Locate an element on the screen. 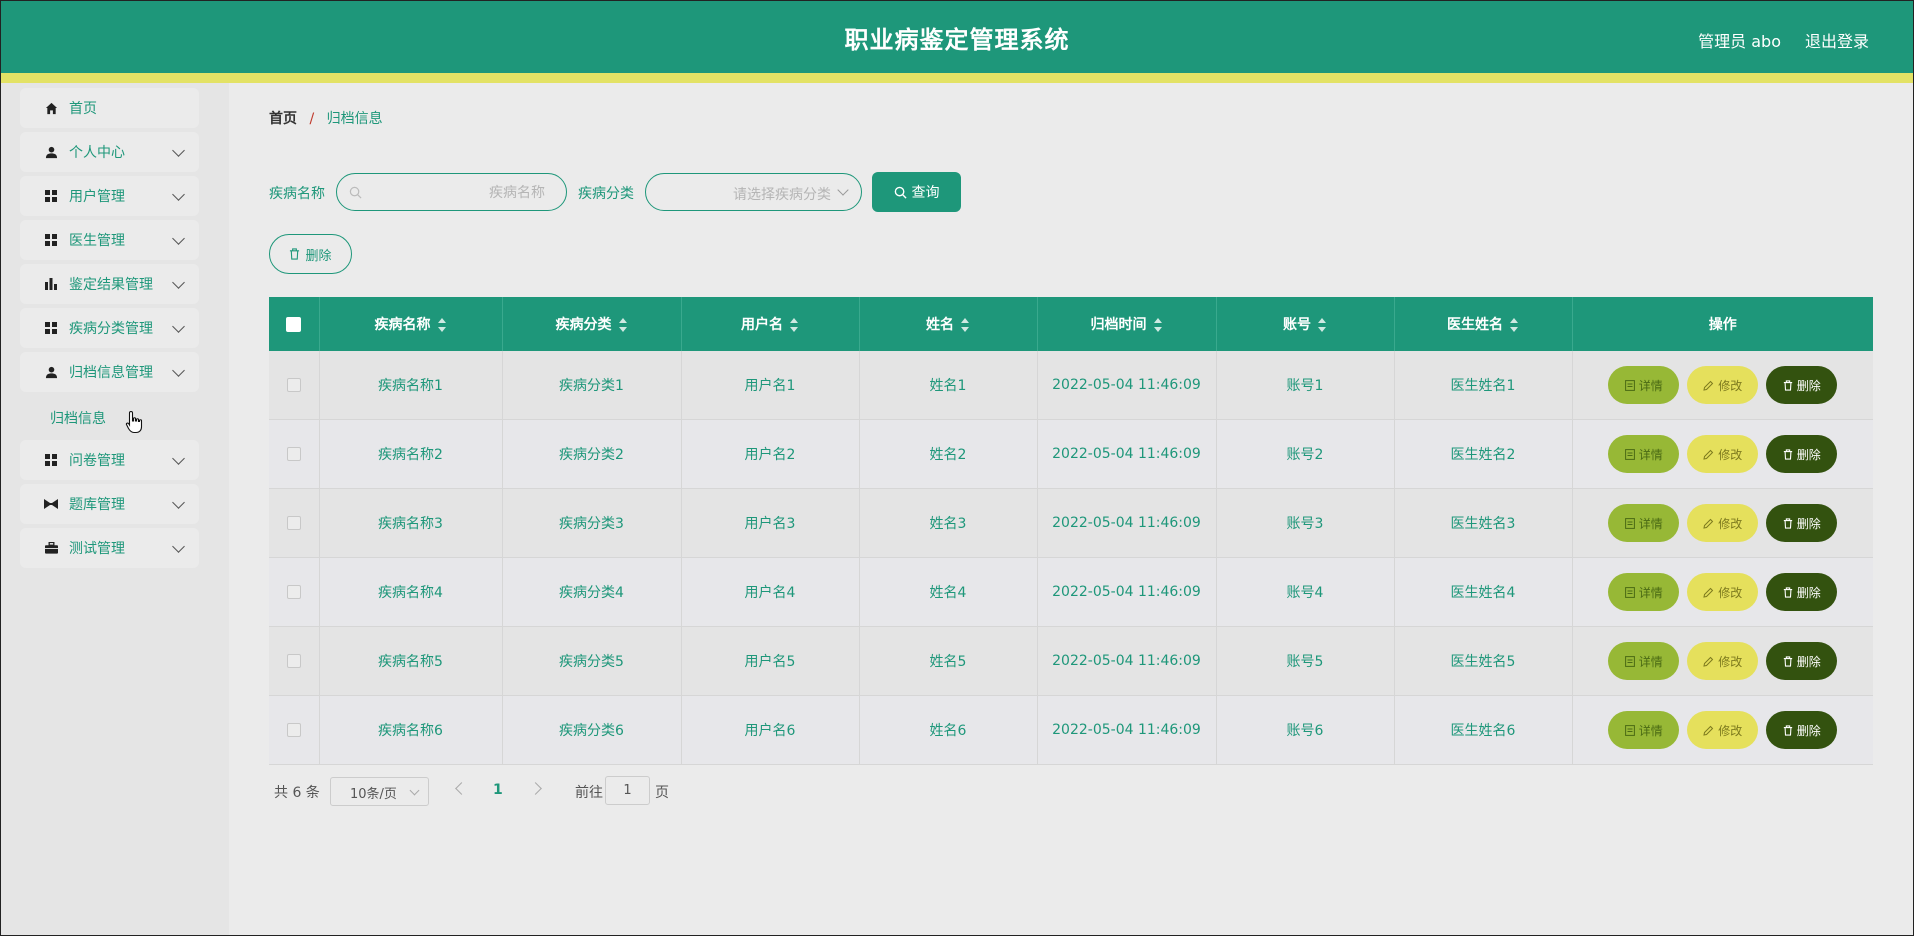  table-cell: 医生姓名2 is located at coordinates (1483, 454).